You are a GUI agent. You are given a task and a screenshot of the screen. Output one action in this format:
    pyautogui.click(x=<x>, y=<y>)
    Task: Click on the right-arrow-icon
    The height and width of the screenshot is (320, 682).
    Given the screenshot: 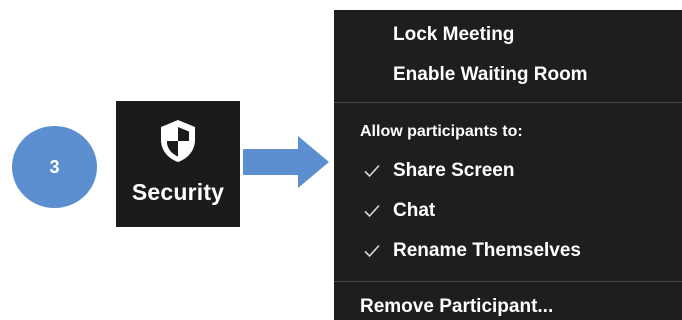 What is the action you would take?
    pyautogui.click(x=286, y=162)
    